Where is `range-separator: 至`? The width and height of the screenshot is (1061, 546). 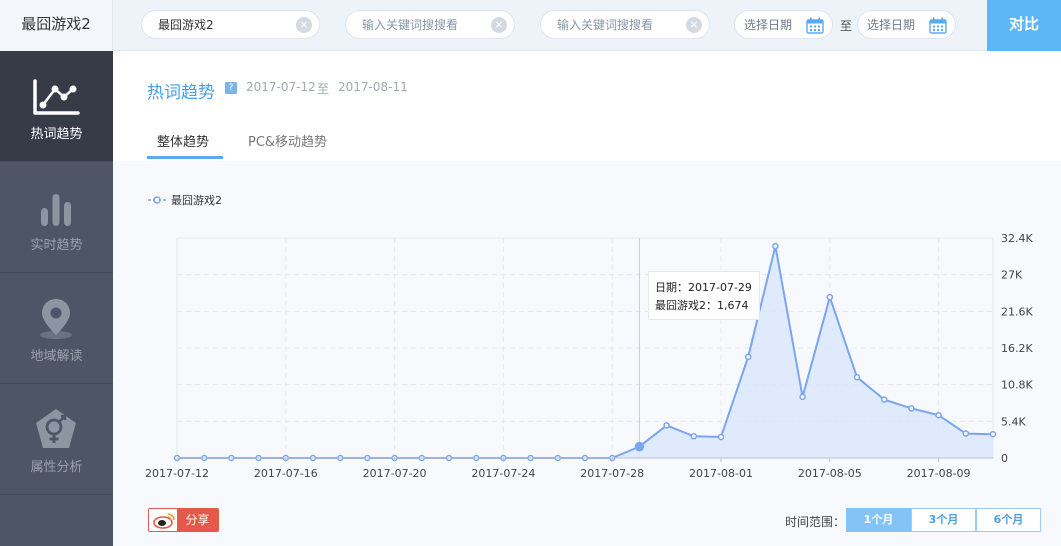 range-separator: 至 is located at coordinates (323, 89).